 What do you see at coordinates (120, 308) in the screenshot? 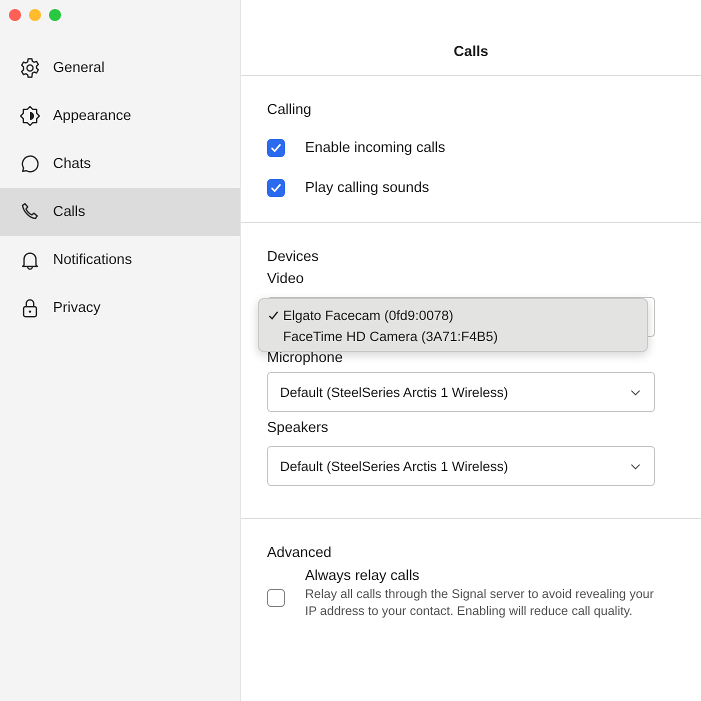
I see `sidebar-item: Privacy` at bounding box center [120, 308].